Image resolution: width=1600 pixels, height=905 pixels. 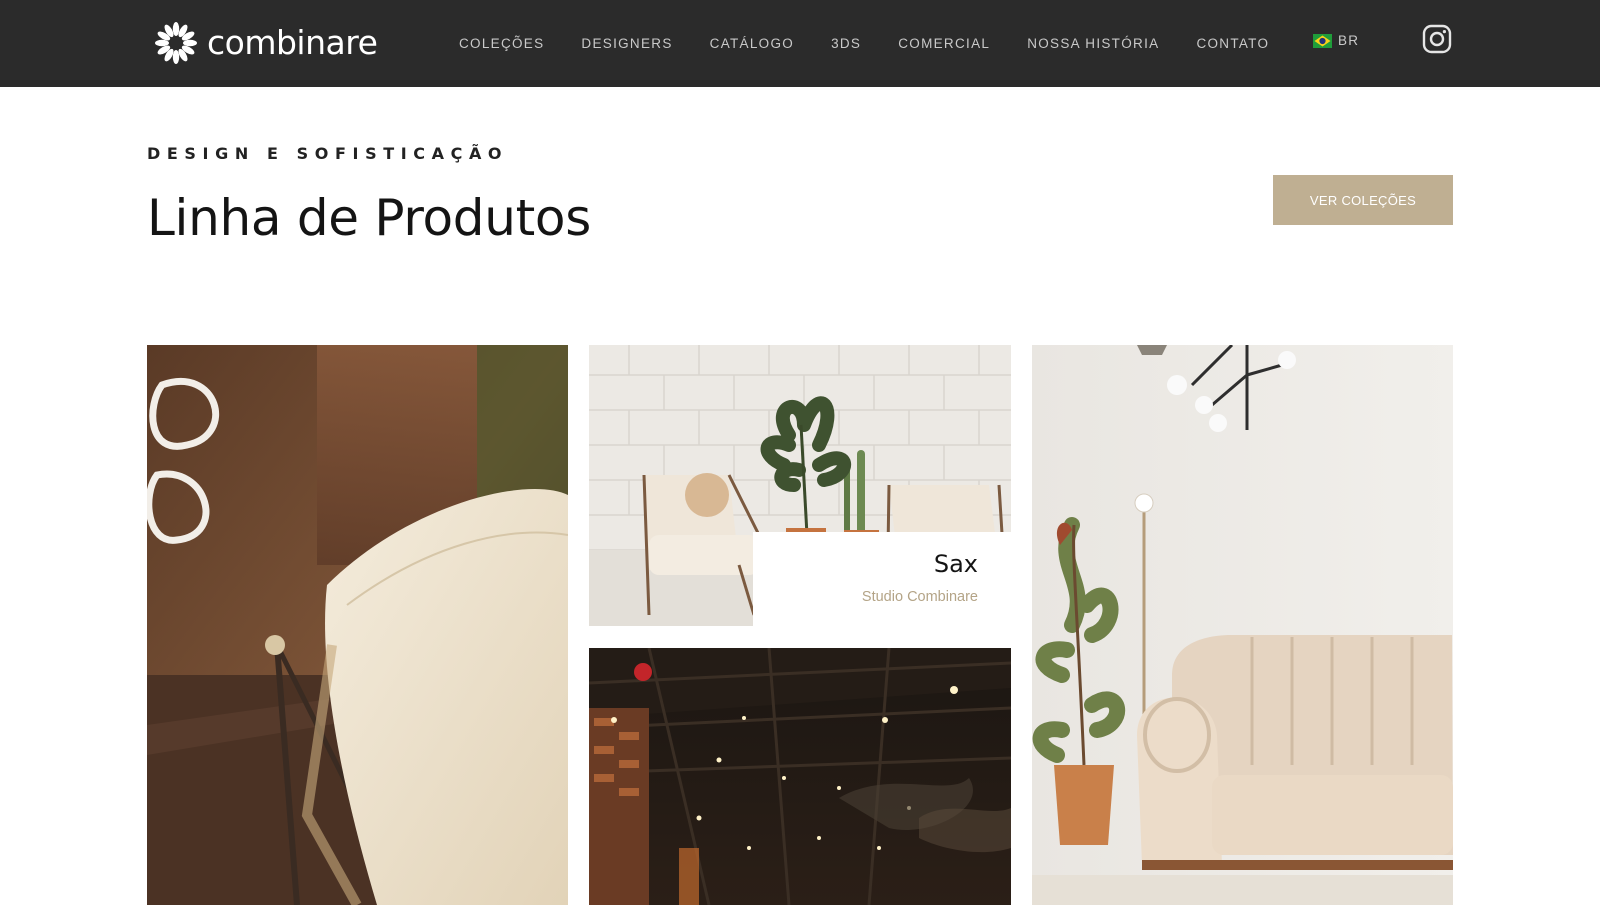 I want to click on instagram-icon, so click(x=1437, y=39).